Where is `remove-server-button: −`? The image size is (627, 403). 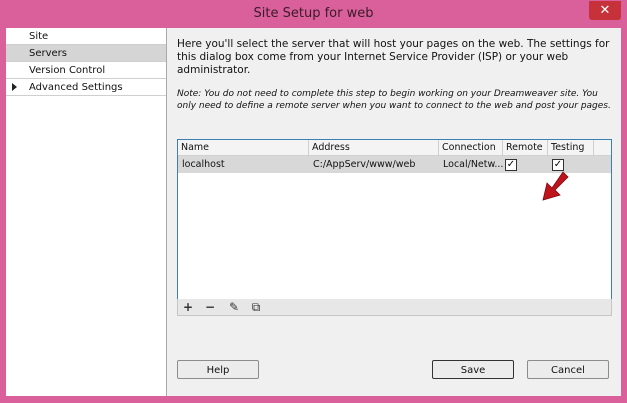
remove-server-button: − is located at coordinates (210, 307).